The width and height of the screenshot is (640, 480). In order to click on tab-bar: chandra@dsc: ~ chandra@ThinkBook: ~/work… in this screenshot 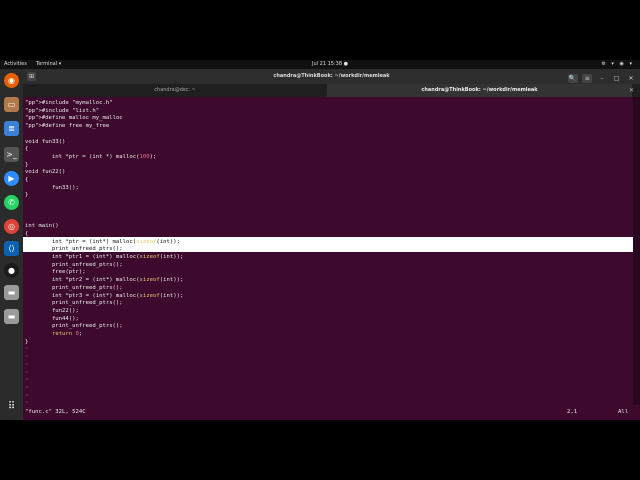, I will do `click(331, 90)`.